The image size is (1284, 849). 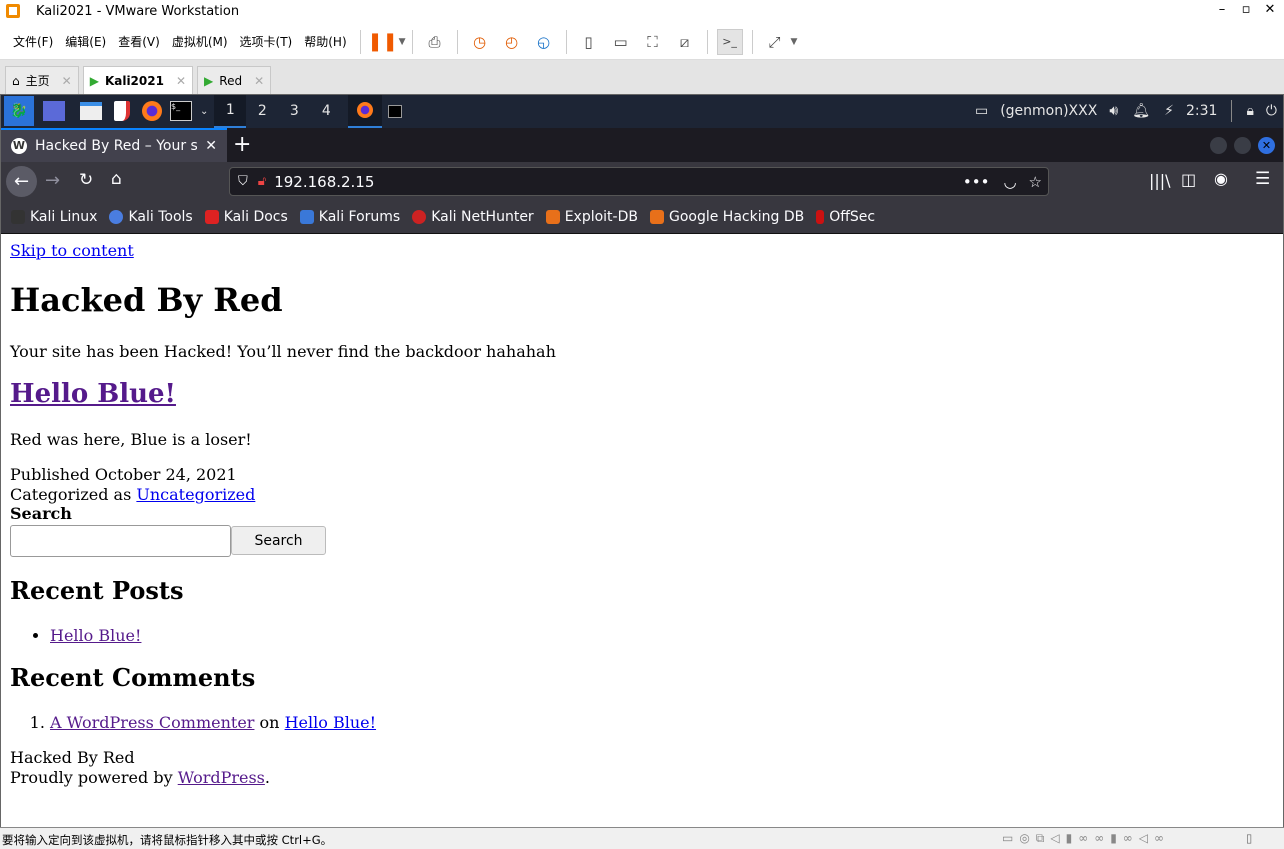 What do you see at coordinates (726, 217) in the screenshot?
I see `bookmark-google-hacking-db: Google Hacking DB` at bounding box center [726, 217].